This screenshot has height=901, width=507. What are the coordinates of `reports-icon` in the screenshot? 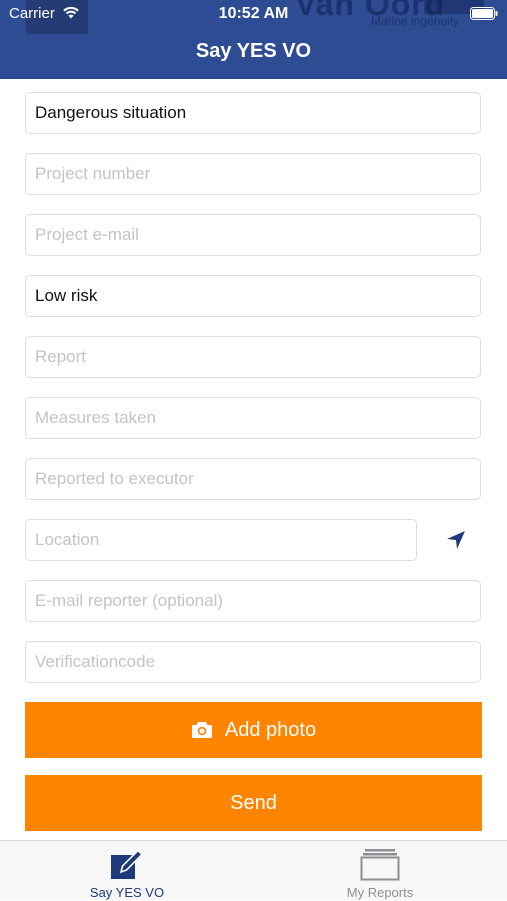 It's located at (380, 866).